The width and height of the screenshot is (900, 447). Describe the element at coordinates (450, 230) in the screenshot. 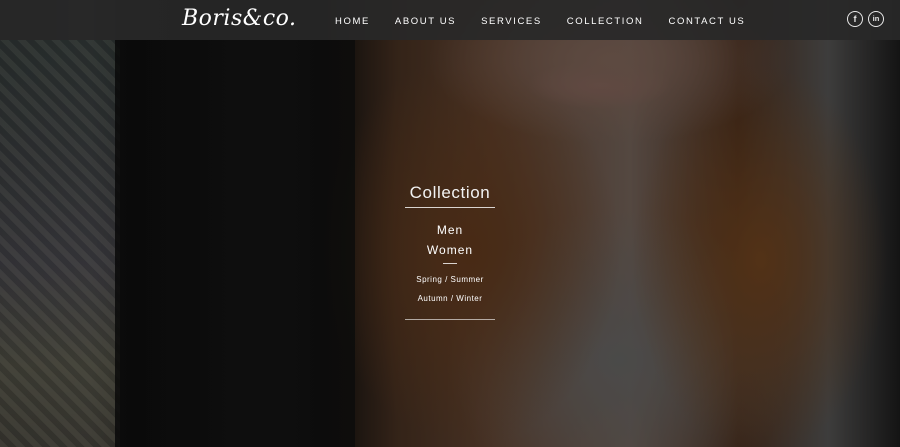

I see `collection-link-men: Men` at that location.